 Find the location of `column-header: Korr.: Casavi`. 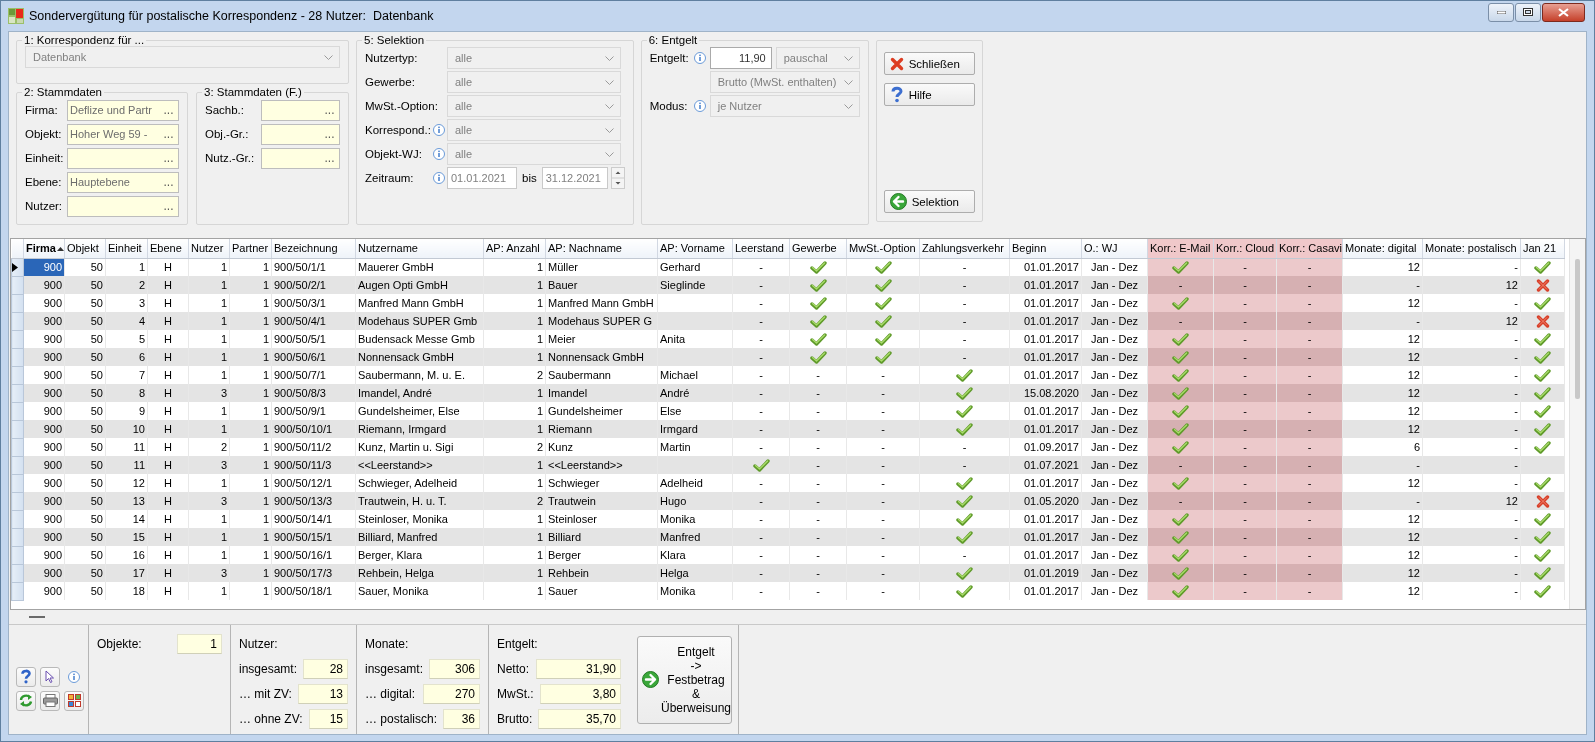

column-header: Korr.: Casavi is located at coordinates (1309, 248).